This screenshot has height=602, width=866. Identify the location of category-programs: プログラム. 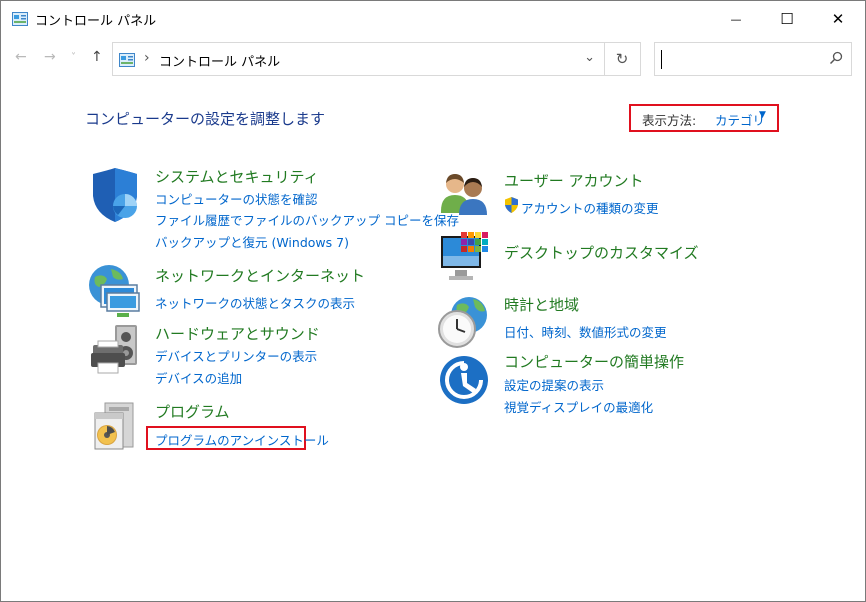
(192, 411).